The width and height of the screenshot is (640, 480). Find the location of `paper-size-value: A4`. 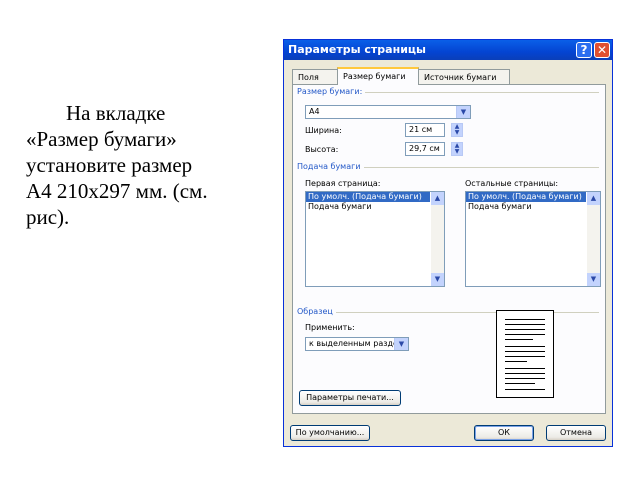

paper-size-value: A4 is located at coordinates (314, 111).